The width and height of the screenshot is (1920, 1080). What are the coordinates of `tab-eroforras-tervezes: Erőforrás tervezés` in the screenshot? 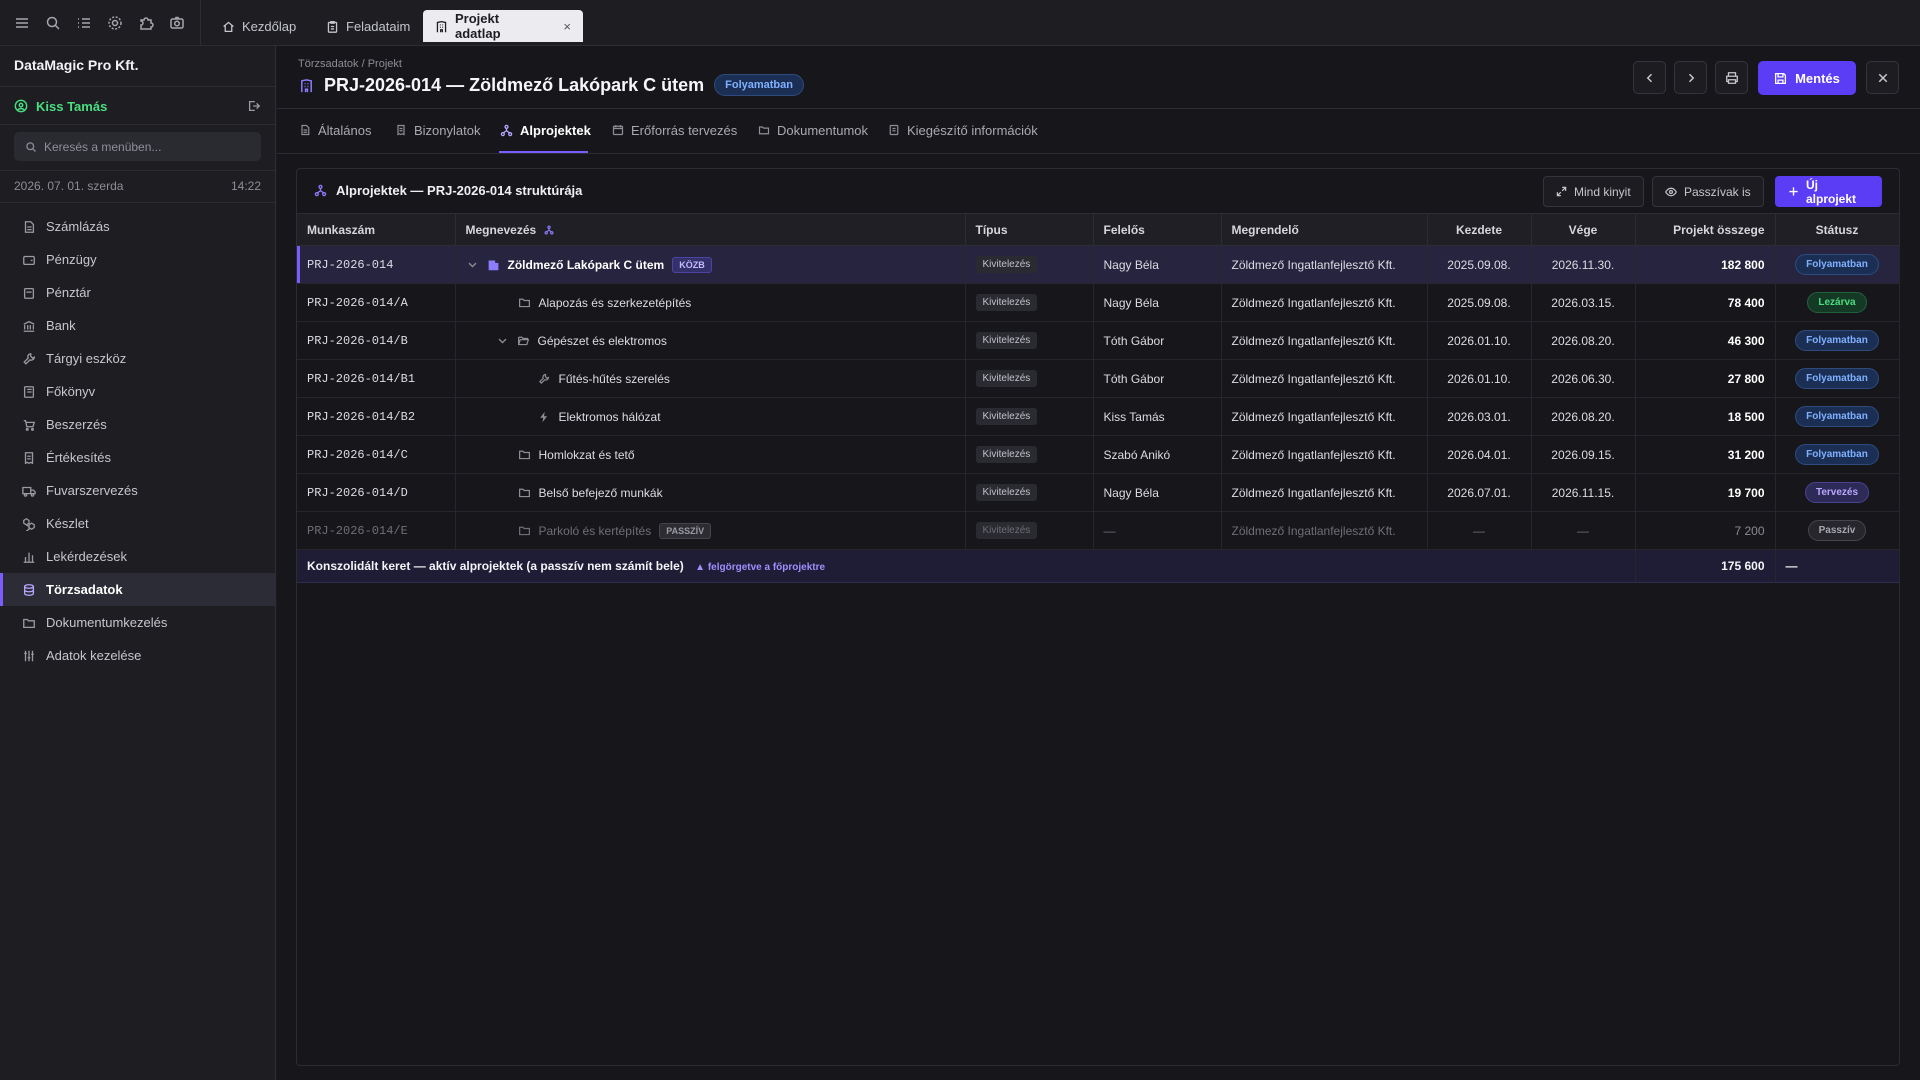 It's located at (674, 130).